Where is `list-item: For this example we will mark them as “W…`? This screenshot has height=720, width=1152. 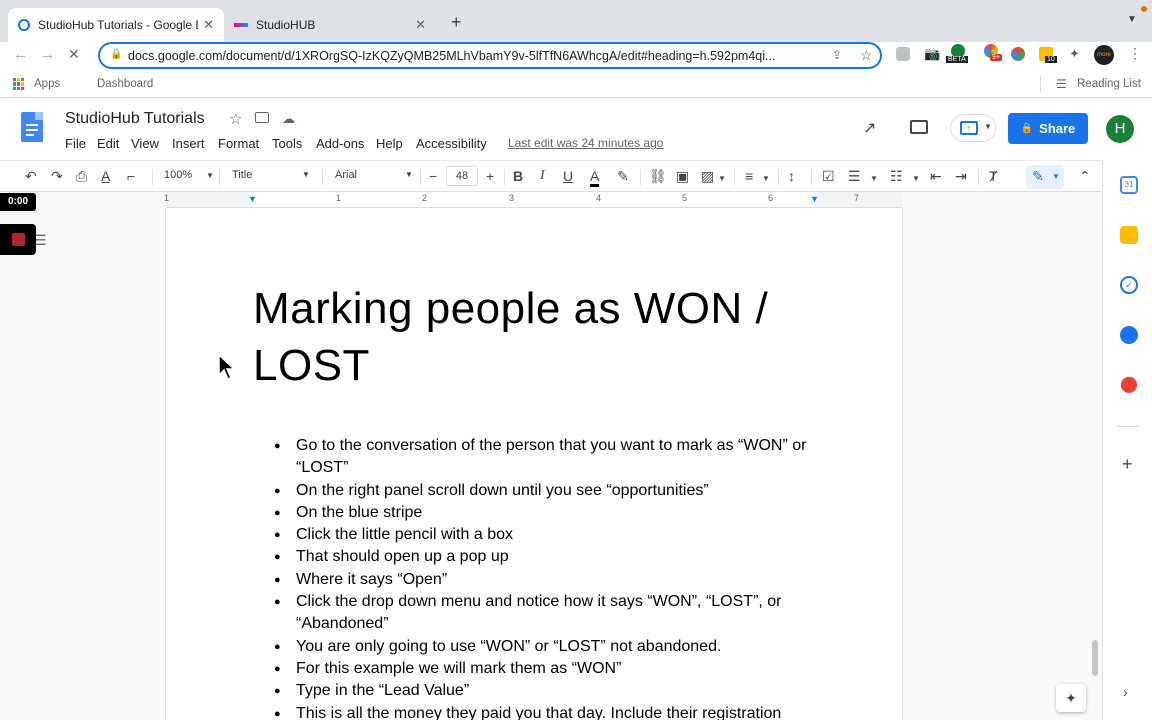 list-item: For this example we will mark them as “W… is located at coordinates (555, 669).